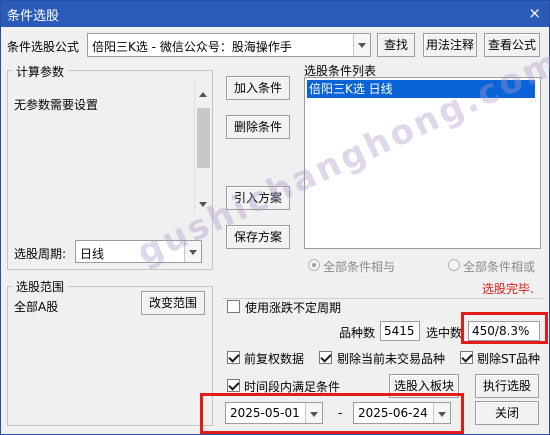  What do you see at coordinates (173, 303) in the screenshot?
I see `change-range-button: 改变范围` at bounding box center [173, 303].